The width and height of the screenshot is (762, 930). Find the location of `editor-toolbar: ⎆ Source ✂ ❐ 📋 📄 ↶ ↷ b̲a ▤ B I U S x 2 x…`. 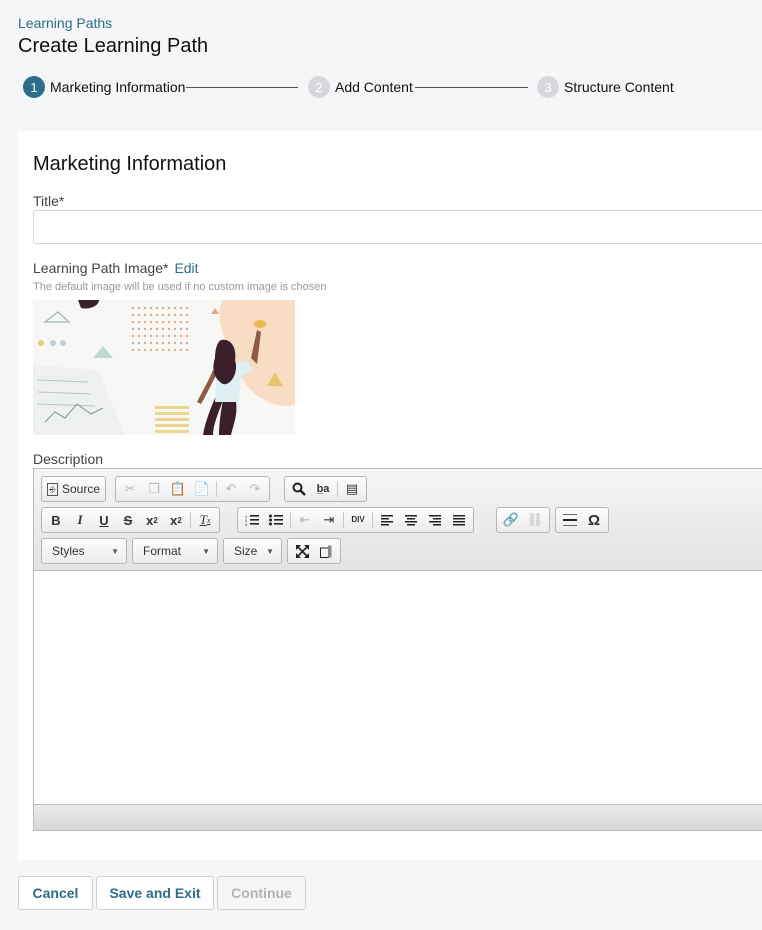

editor-toolbar: ⎆ Source ✂ ❐ 📋 📄 ↶ ↷ b̲a ▤ B I U S x 2 x… is located at coordinates (398, 520).